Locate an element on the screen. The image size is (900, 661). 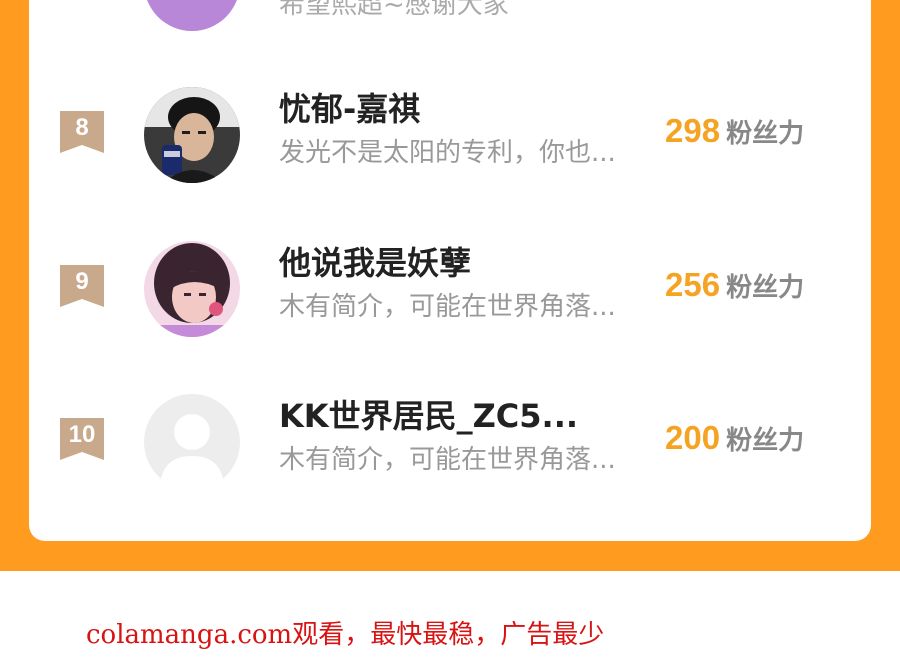
ranking-row-10: 10 KK世界居民_ZC5... 木有简介，可能在世界角落... 200 粉丝力 is located at coordinates (450, 441).